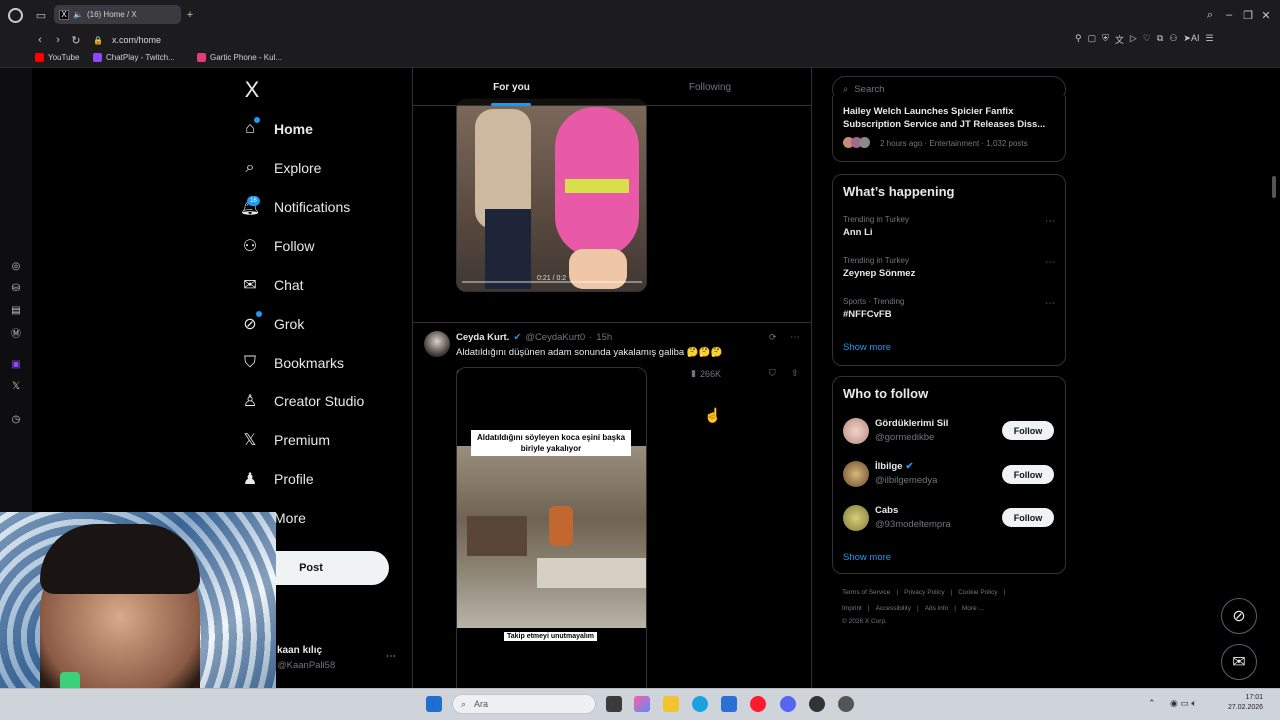 Image resolution: width=1280 pixels, height=720 pixels. I want to click on nav-chat: ✉ Chat, so click(271, 285).